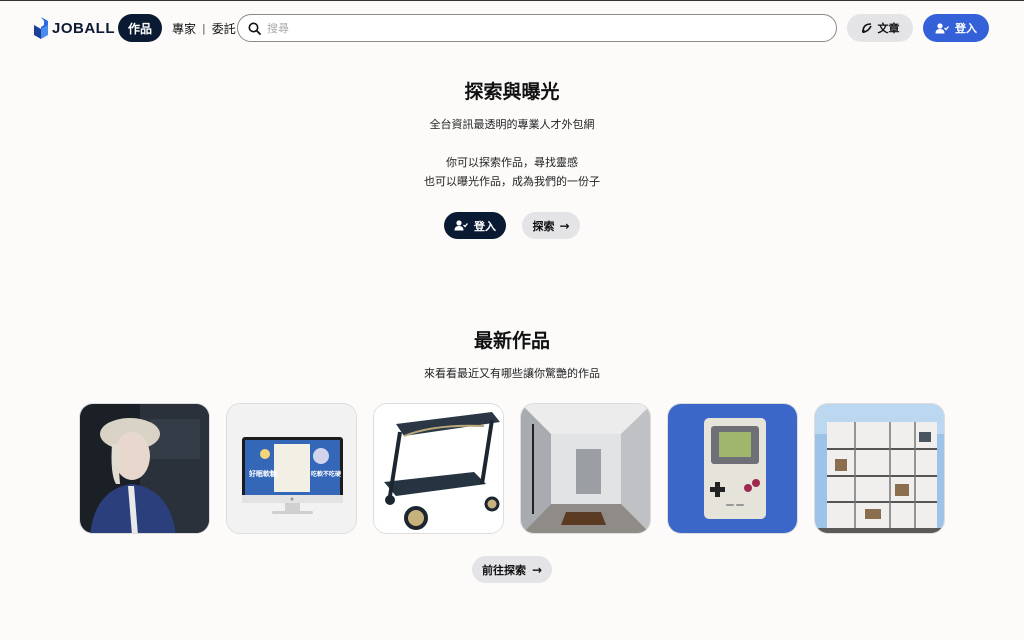 The image size is (1024, 640). What do you see at coordinates (512, 124) in the screenshot?
I see `hero-subtitle: 全台資訊最透明的專業人才外包網` at bounding box center [512, 124].